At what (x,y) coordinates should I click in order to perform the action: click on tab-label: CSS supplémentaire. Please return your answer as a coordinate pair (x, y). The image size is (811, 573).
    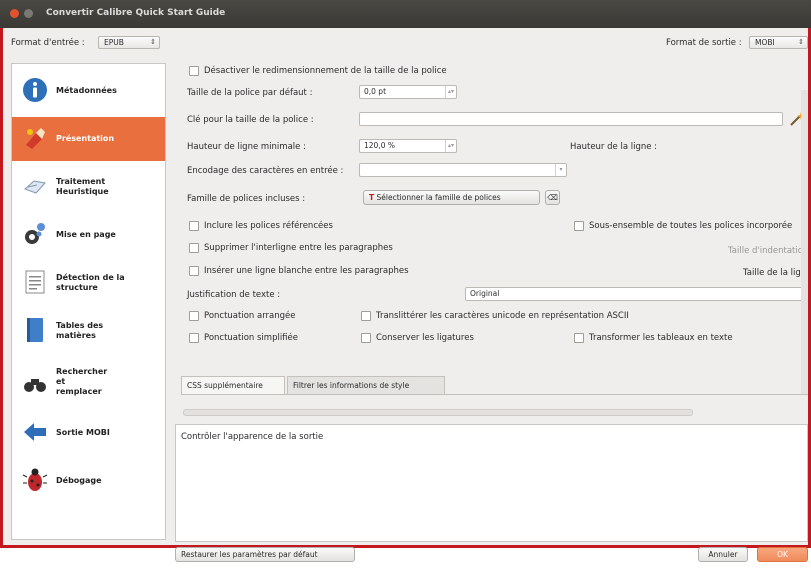
    Looking at the image, I should click on (225, 385).